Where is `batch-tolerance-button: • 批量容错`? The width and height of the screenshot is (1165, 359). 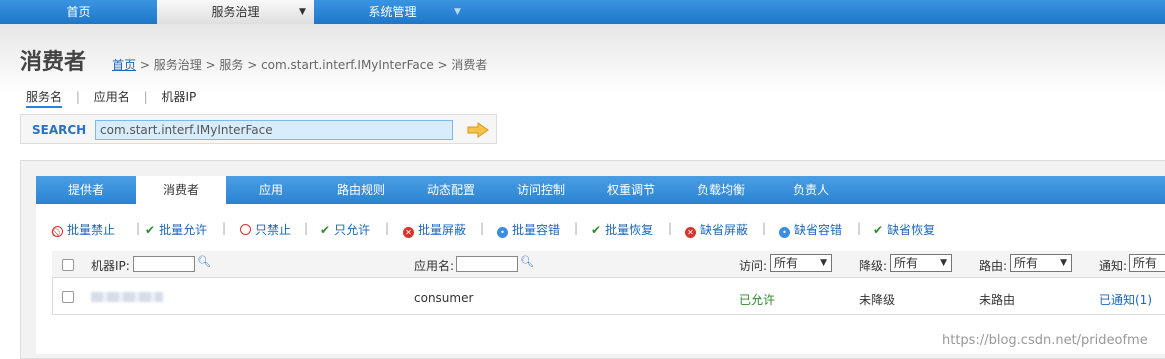
batch-tolerance-button: • 批量容错 is located at coordinates (528, 229).